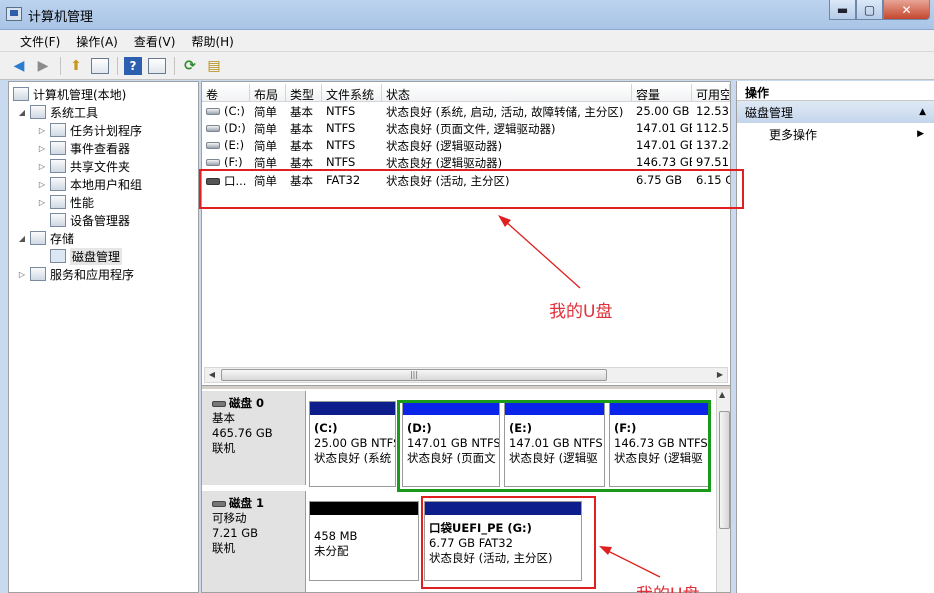 The width and height of the screenshot is (934, 593). What do you see at coordinates (254, 541) in the screenshot?
I see `disk-1-label: 磁盘 1 可移动 7.21 GB 联机` at bounding box center [254, 541].